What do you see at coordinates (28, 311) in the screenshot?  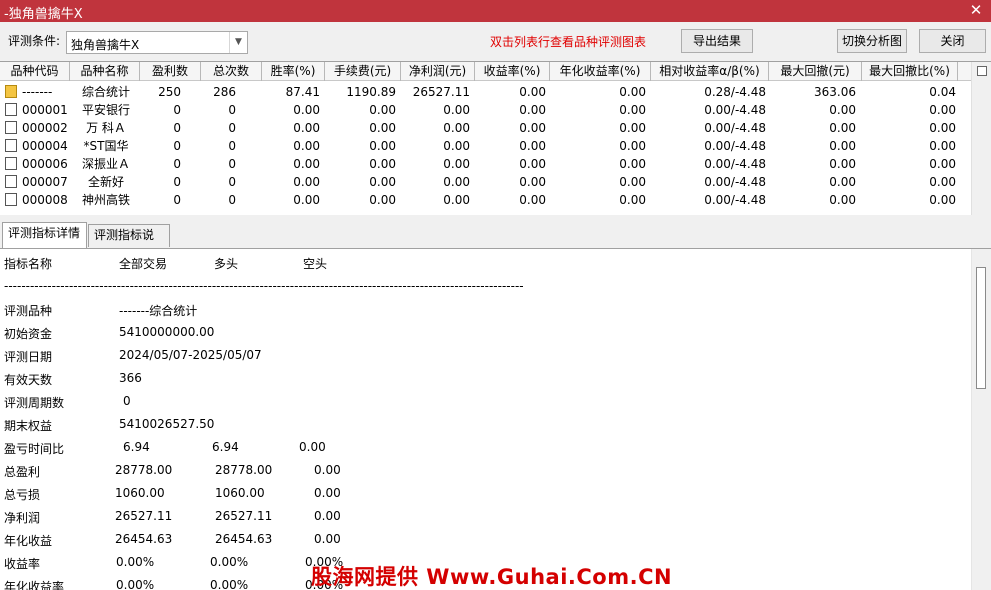 I see `metric-label: 评测品种` at bounding box center [28, 311].